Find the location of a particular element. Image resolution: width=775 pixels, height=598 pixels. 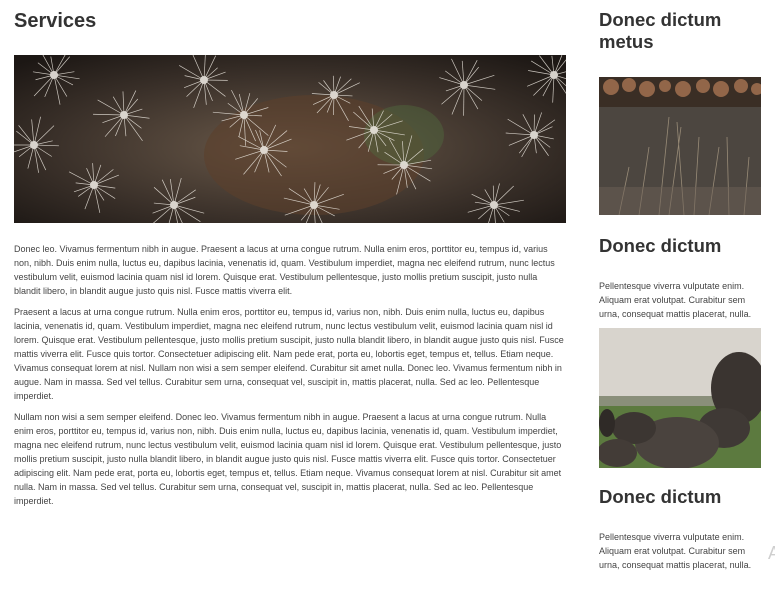

sidebar-image-logs is located at coordinates (680, 146).